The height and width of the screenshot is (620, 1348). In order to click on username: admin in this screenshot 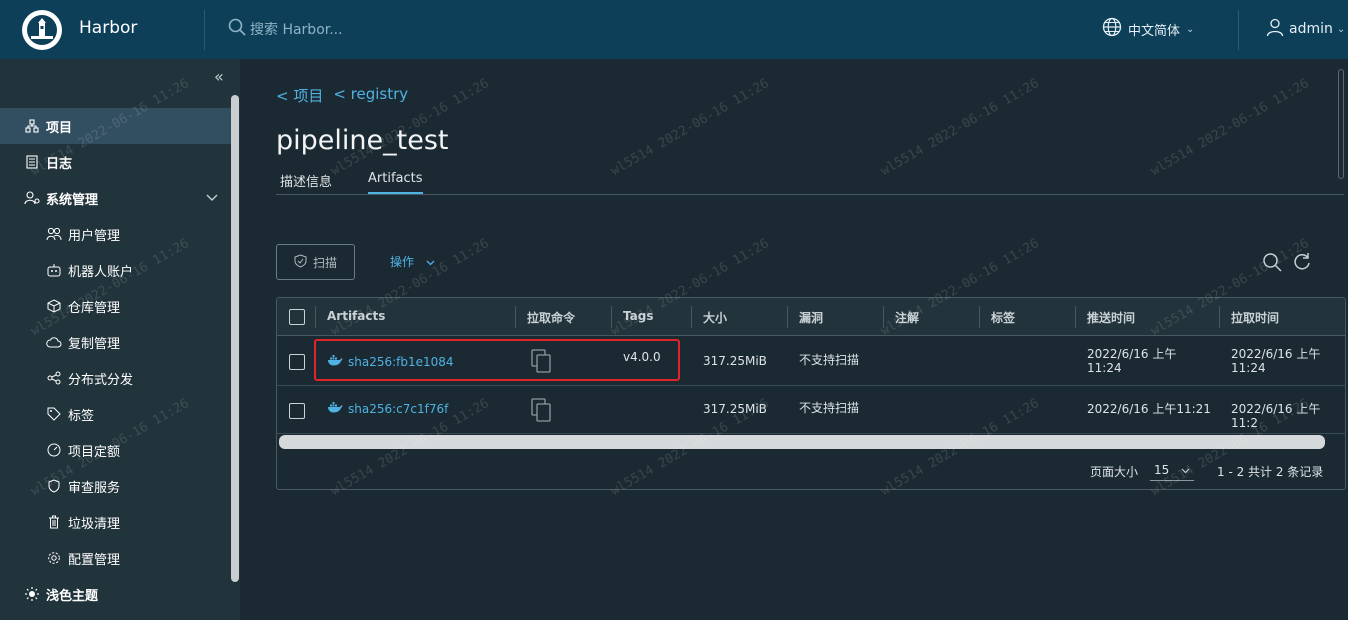, I will do `click(1311, 29)`.